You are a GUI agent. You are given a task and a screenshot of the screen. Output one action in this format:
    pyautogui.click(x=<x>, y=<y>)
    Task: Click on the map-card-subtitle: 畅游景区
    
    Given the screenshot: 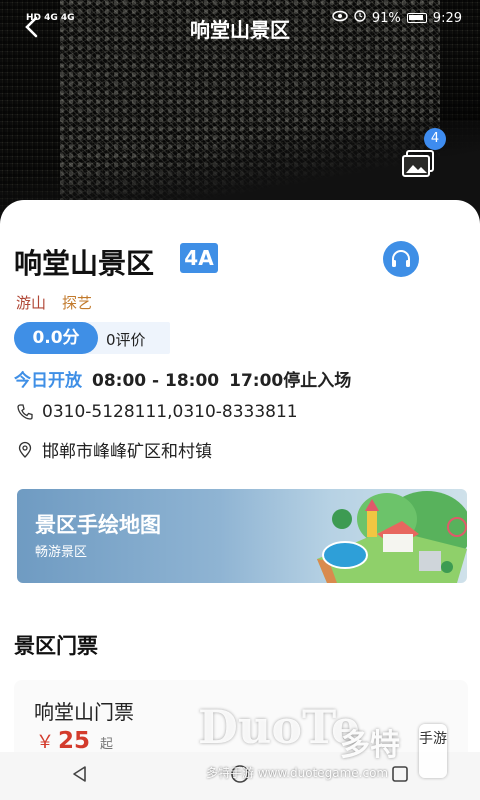 What is the action you would take?
    pyautogui.click(x=61, y=552)
    